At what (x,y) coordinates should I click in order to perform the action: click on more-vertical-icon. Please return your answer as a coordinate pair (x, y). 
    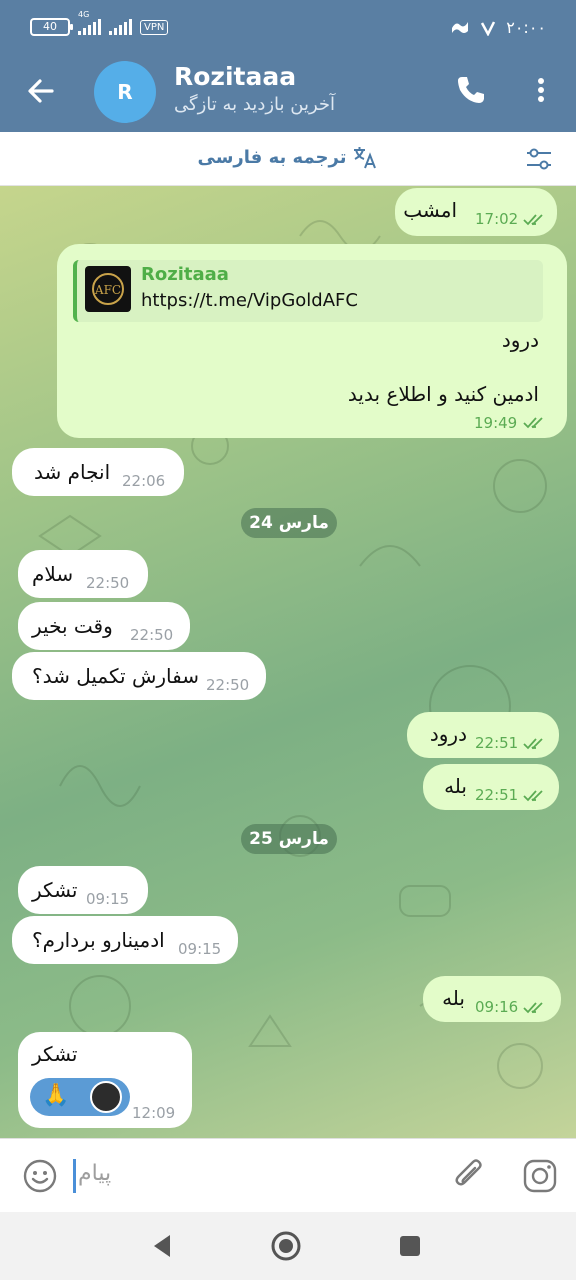
    Looking at the image, I should click on (541, 90).